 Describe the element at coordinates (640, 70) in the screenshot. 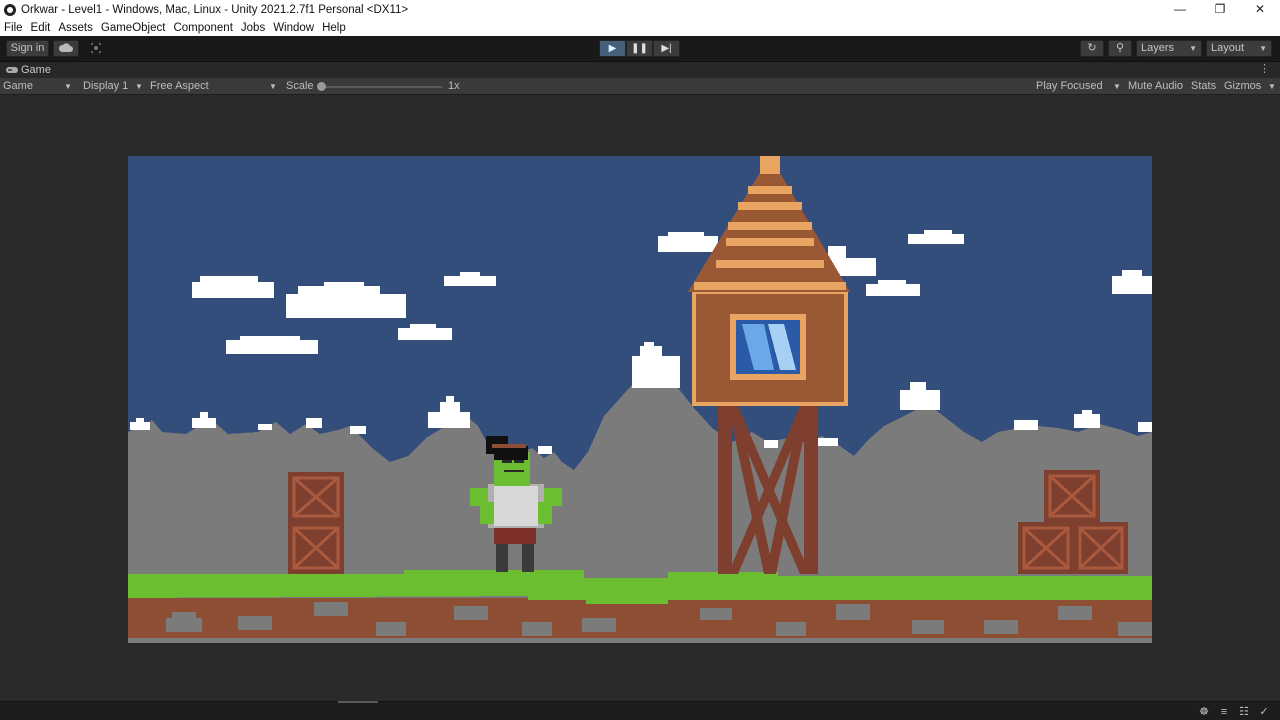

I see `tab-bar: Game ⋮` at that location.